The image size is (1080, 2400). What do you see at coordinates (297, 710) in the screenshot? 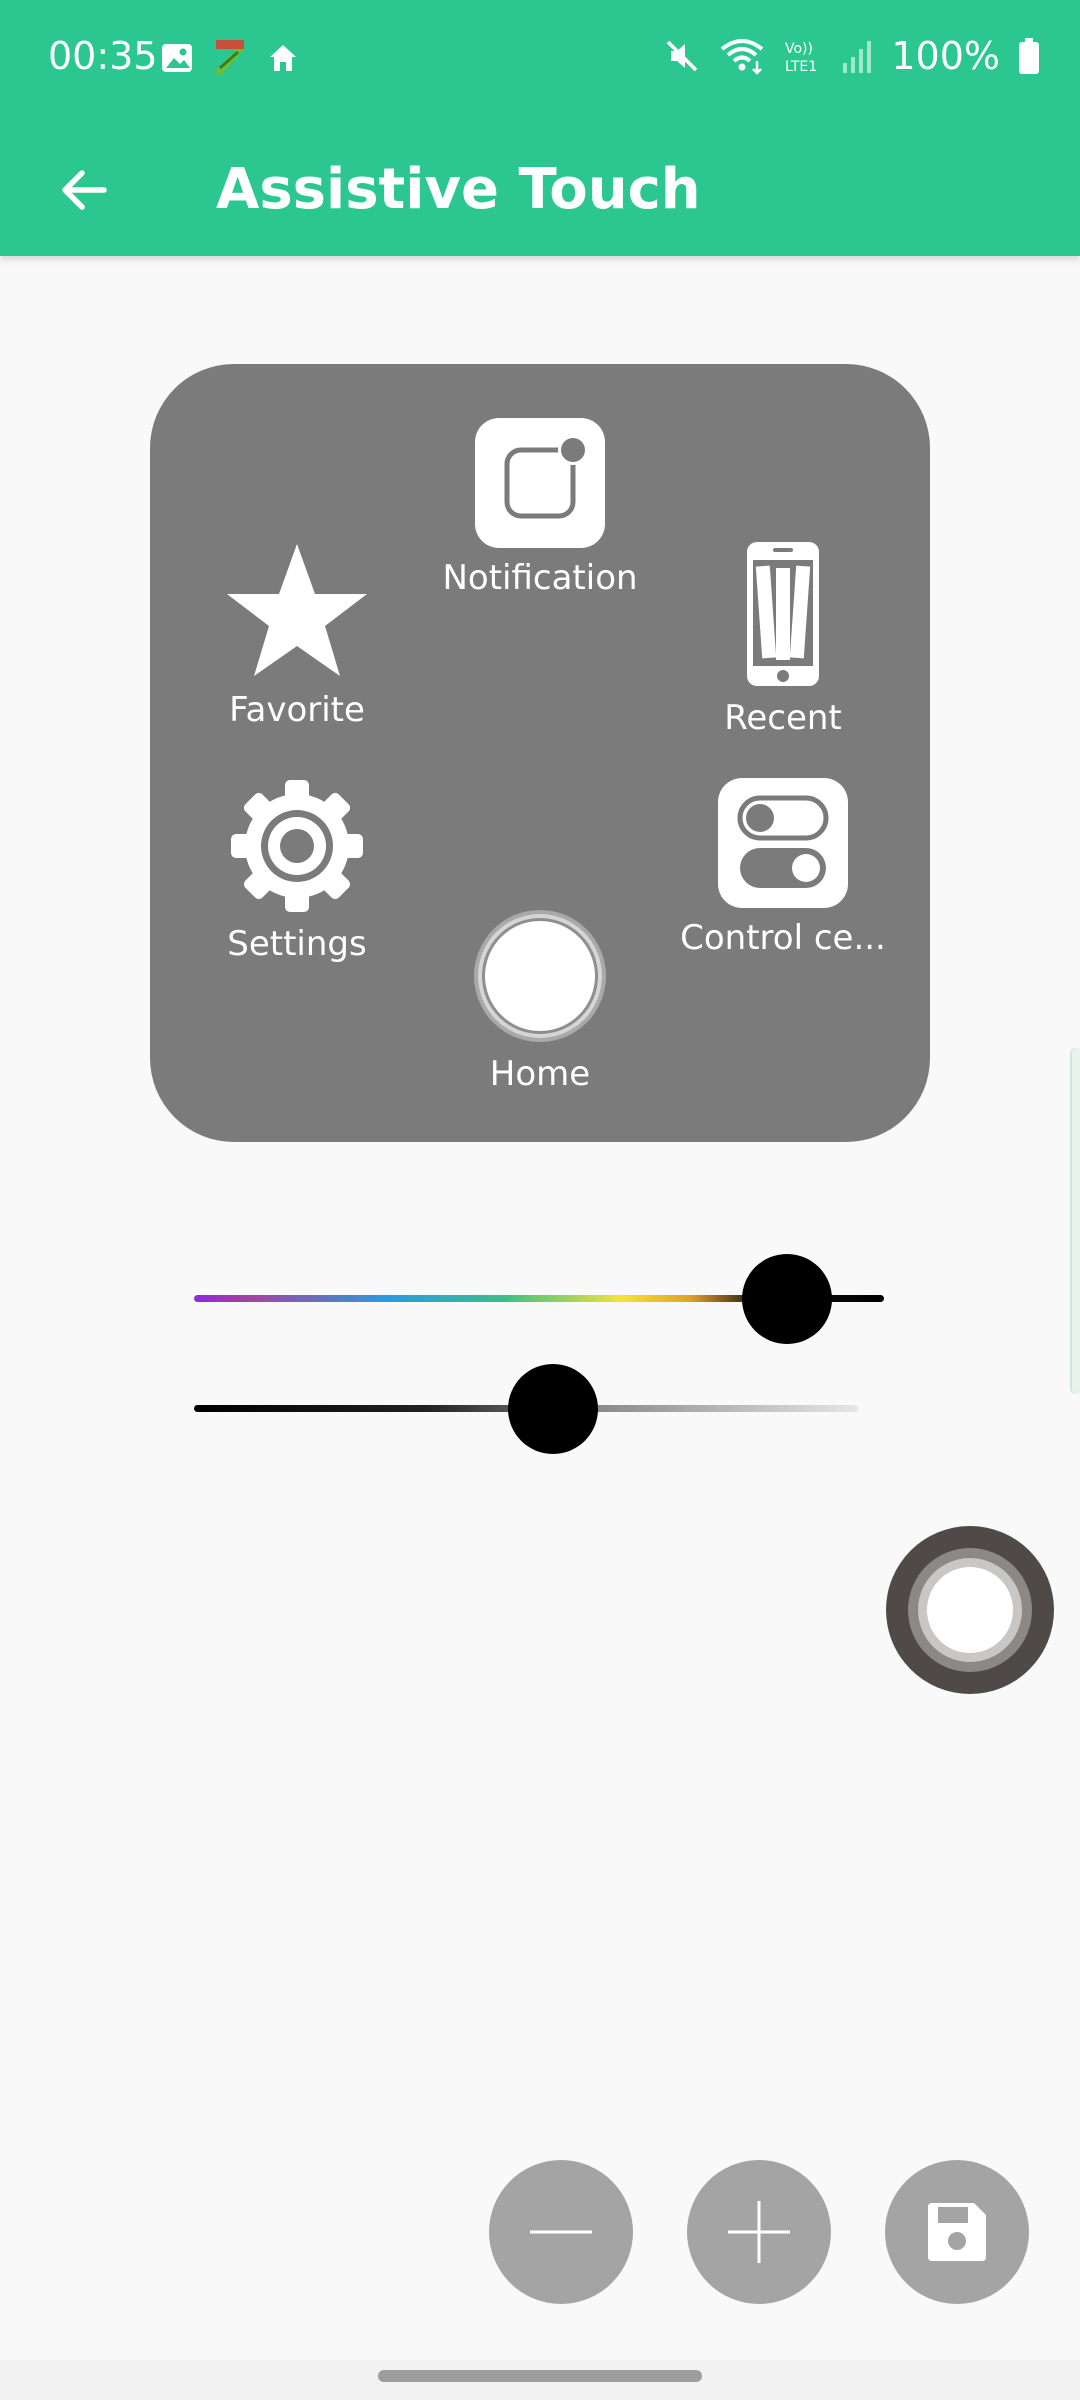
I see `menu-item-label: Favorite` at bounding box center [297, 710].